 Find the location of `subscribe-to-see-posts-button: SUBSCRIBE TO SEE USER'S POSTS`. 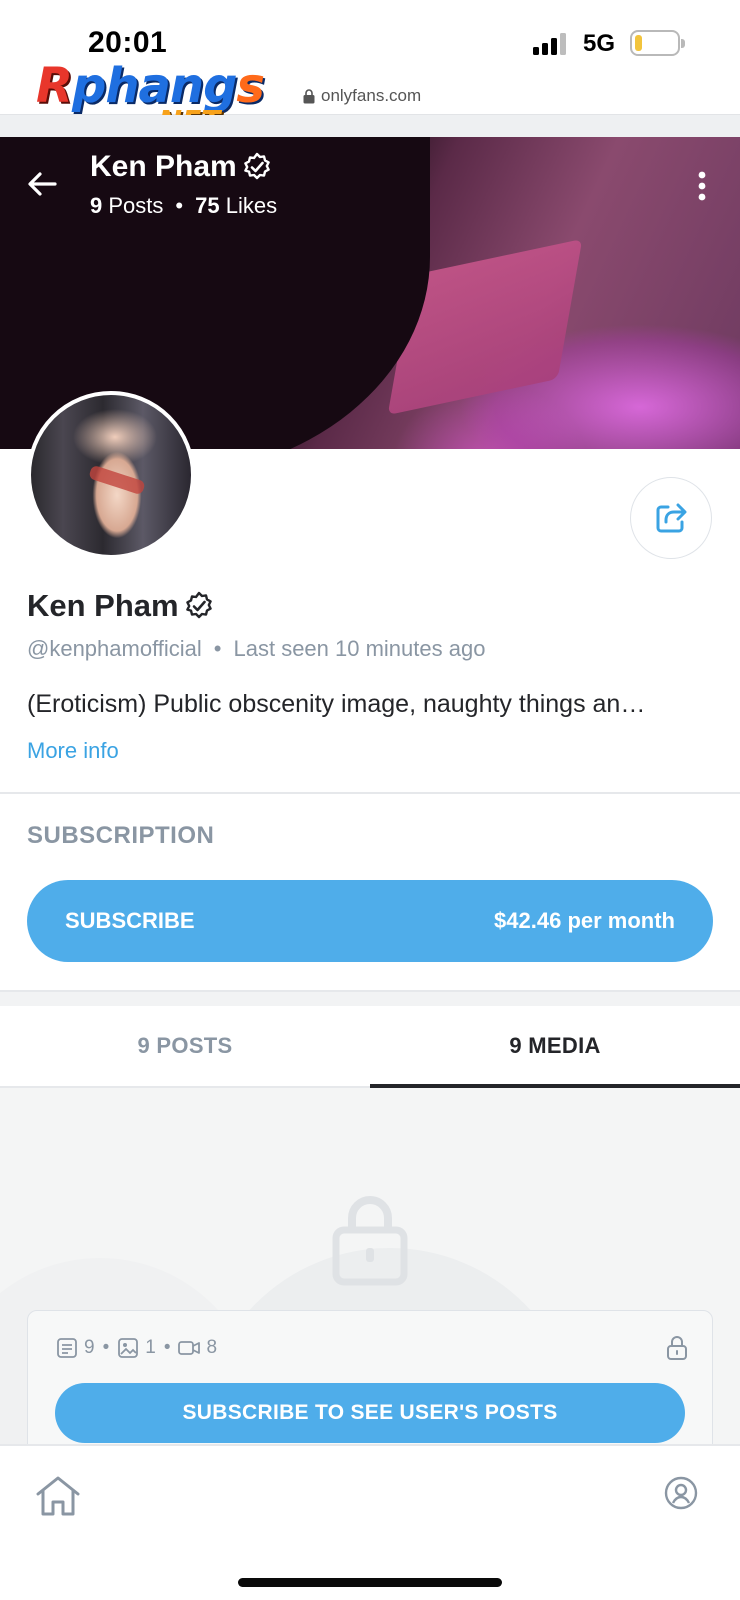

subscribe-to-see-posts-button: SUBSCRIBE TO SEE USER'S POSTS is located at coordinates (370, 1413).